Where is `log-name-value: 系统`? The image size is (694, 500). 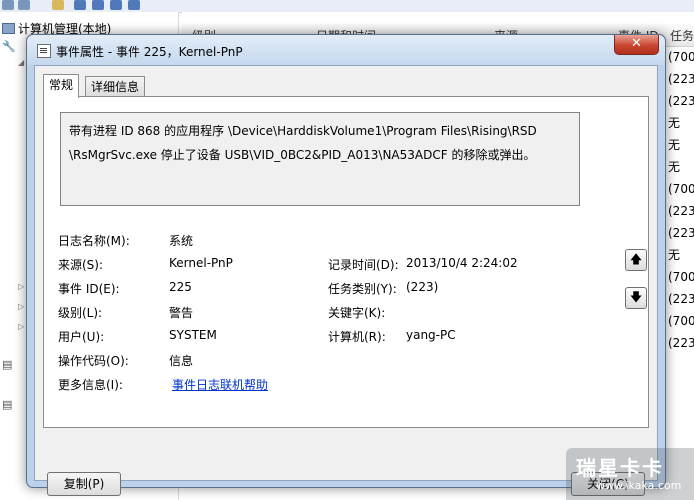
log-name-value: 系统 is located at coordinates (181, 241).